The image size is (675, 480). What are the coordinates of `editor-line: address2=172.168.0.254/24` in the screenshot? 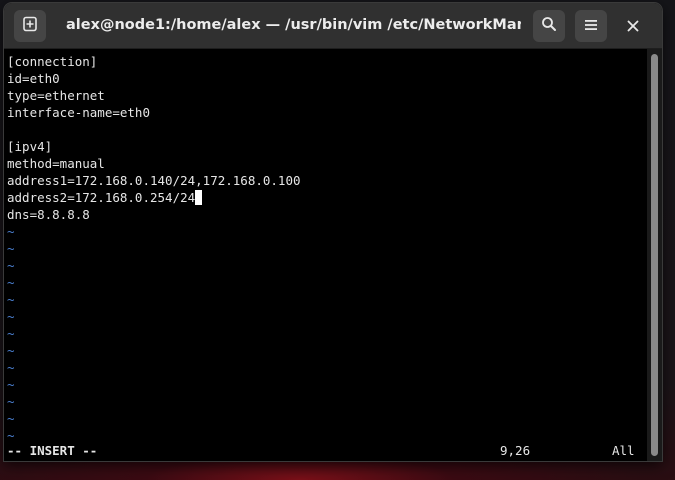 It's located at (101, 197).